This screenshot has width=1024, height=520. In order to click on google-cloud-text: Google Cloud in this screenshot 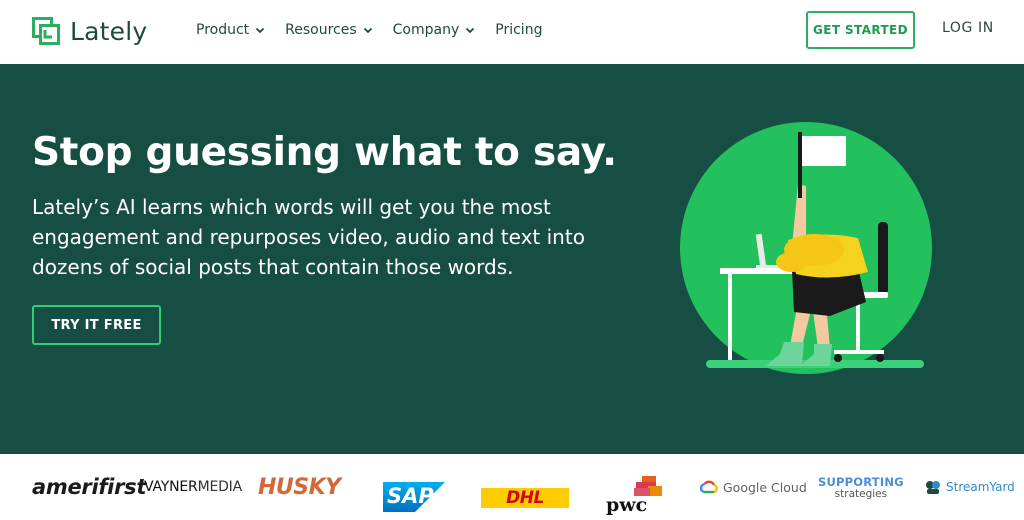, I will do `click(765, 487)`.